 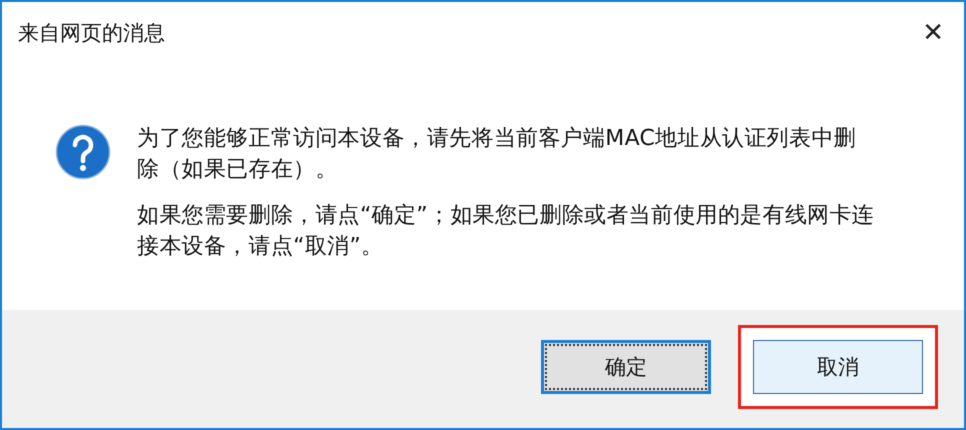 What do you see at coordinates (91, 33) in the screenshot?
I see `window-title: 来自网页的消息` at bounding box center [91, 33].